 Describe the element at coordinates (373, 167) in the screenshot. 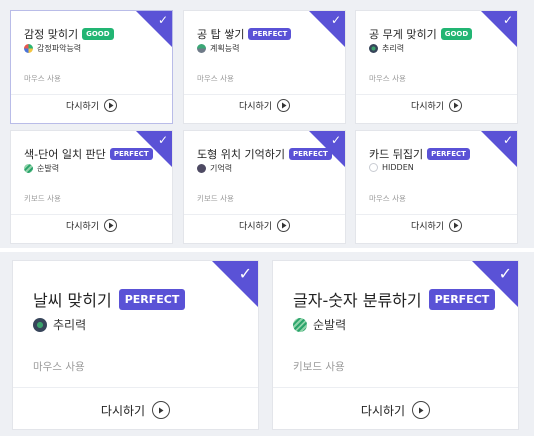

I see `hidden-skill-icon` at that location.